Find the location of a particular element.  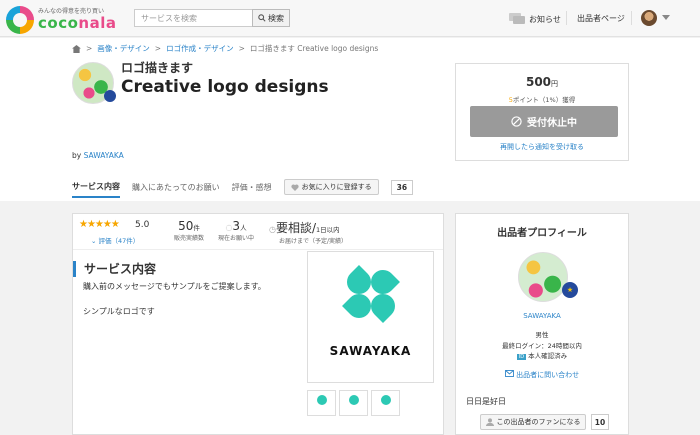

fan-count: 10 is located at coordinates (600, 422).